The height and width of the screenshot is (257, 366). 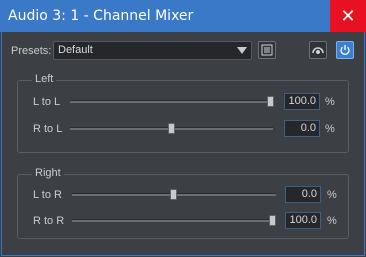 What do you see at coordinates (303, 220) in the screenshot?
I see `r-to-r-value-field: 100.0` at bounding box center [303, 220].